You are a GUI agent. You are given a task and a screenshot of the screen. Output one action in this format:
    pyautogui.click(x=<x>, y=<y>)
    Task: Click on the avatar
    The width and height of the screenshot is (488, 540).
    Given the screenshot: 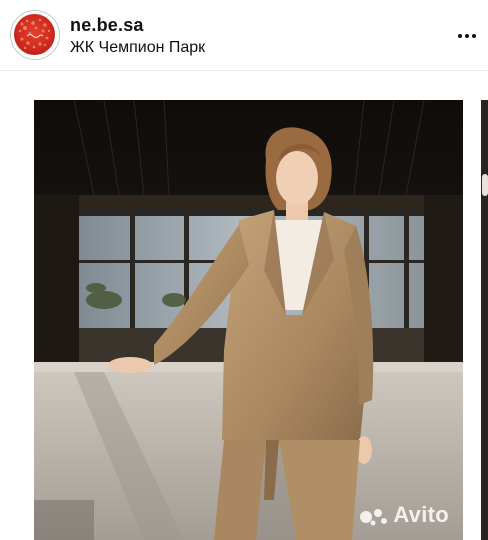 What is the action you would take?
    pyautogui.click(x=35, y=35)
    